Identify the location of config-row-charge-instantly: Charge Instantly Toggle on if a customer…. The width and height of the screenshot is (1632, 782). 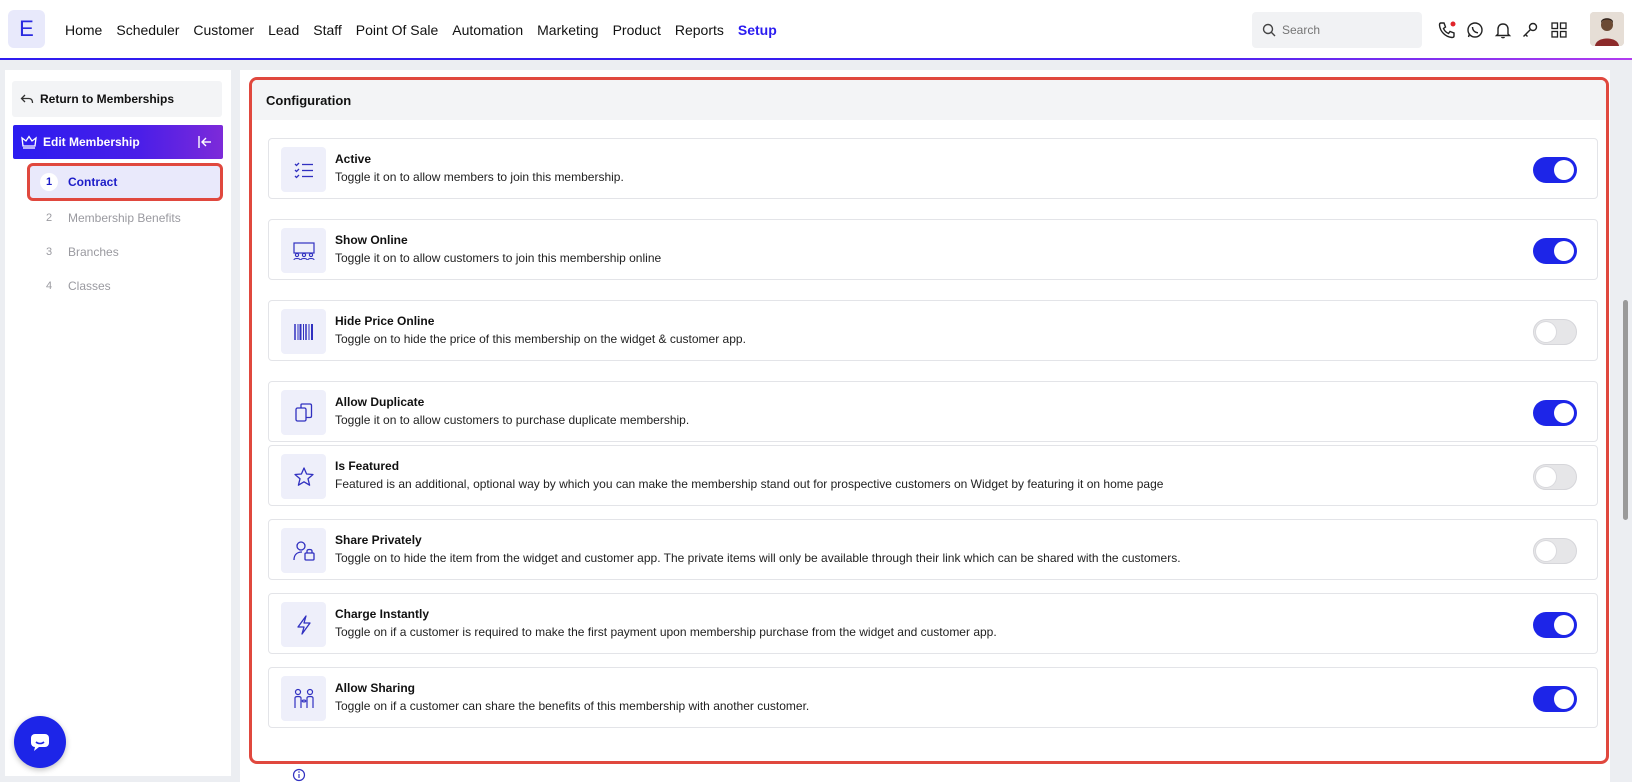
(933, 623).